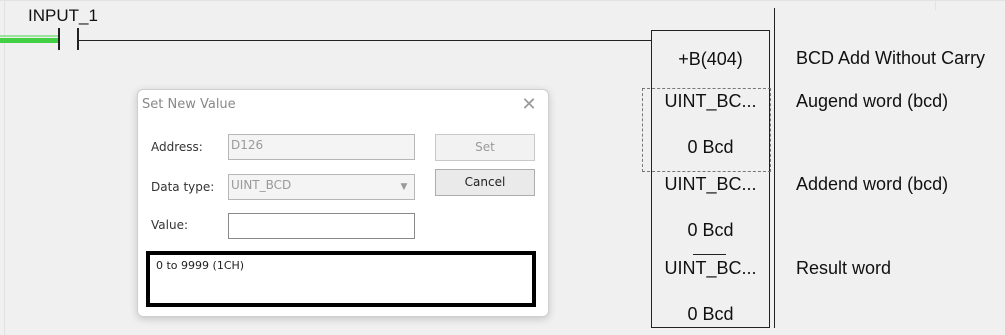  I want to click on addend-description: Addend word (bcd), so click(872, 184).